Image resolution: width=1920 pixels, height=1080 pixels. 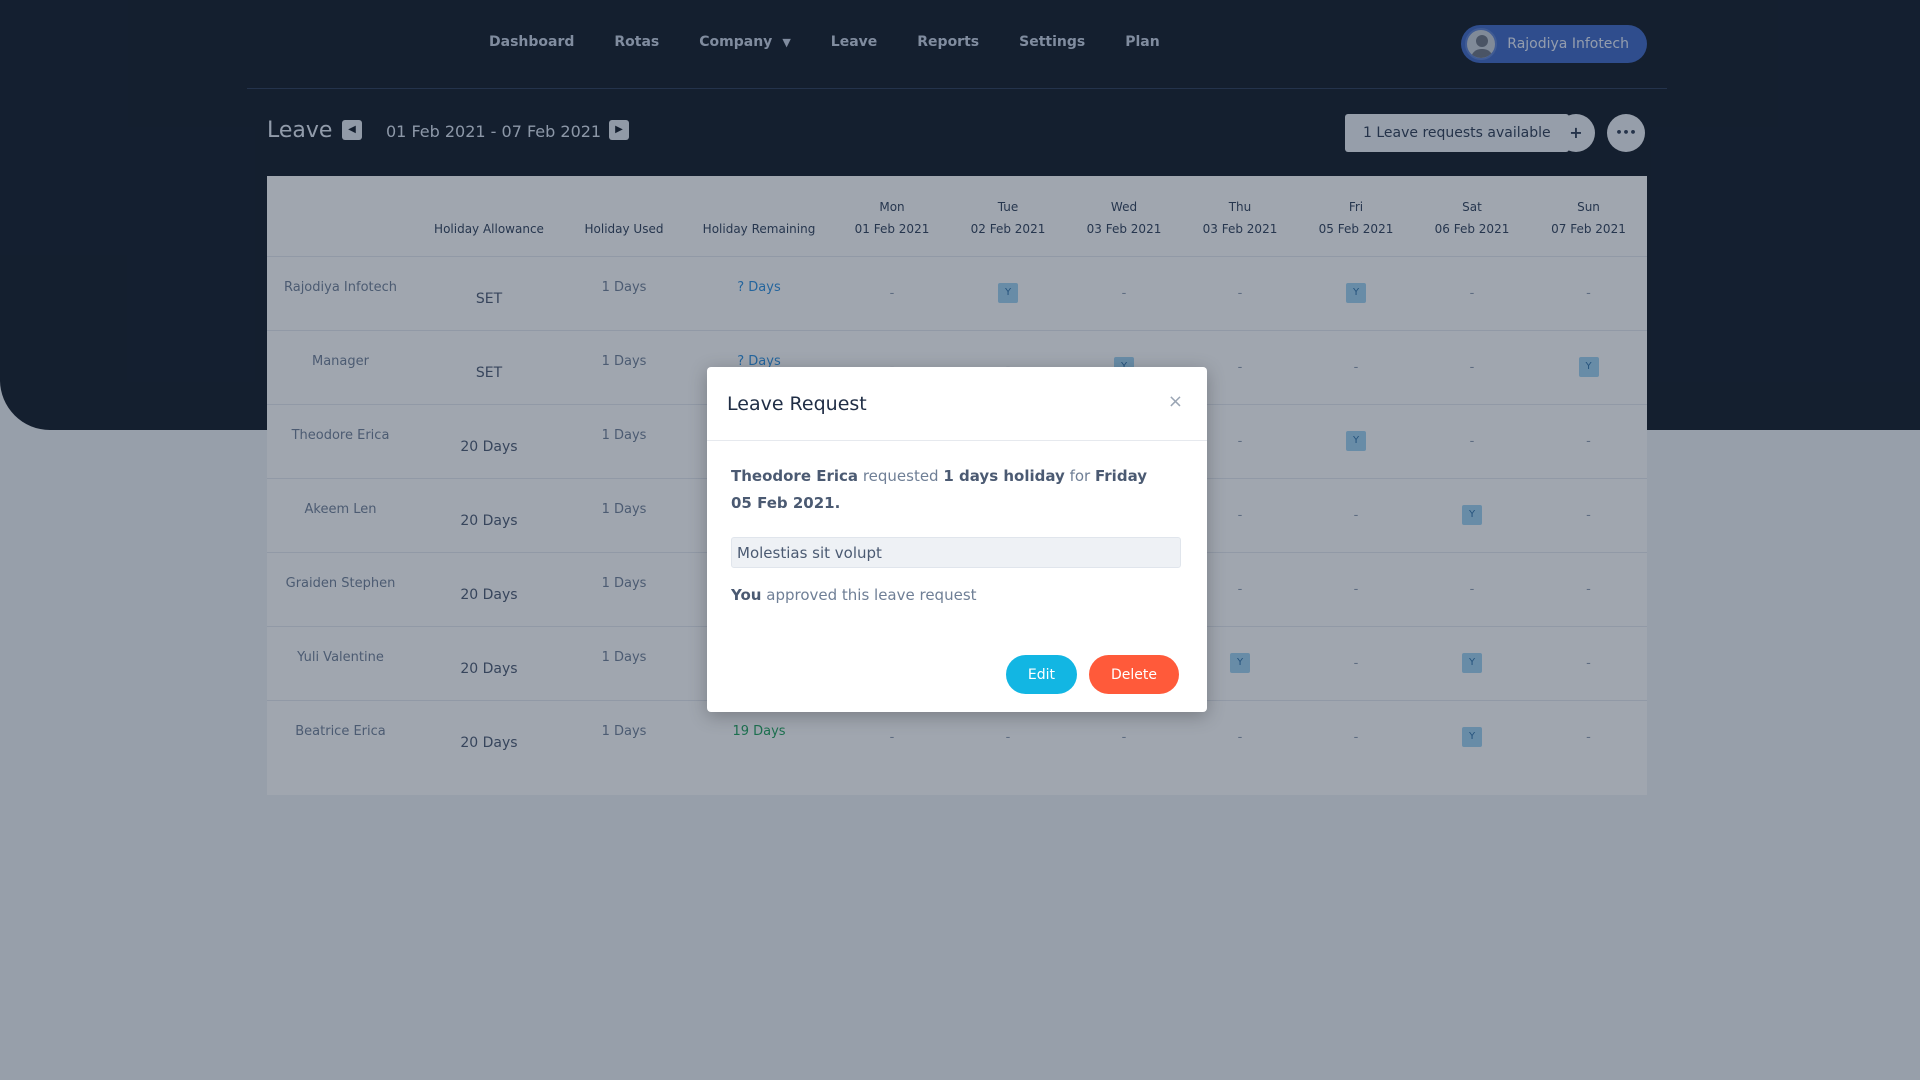 I want to click on for-text: for, so click(x=1080, y=476).